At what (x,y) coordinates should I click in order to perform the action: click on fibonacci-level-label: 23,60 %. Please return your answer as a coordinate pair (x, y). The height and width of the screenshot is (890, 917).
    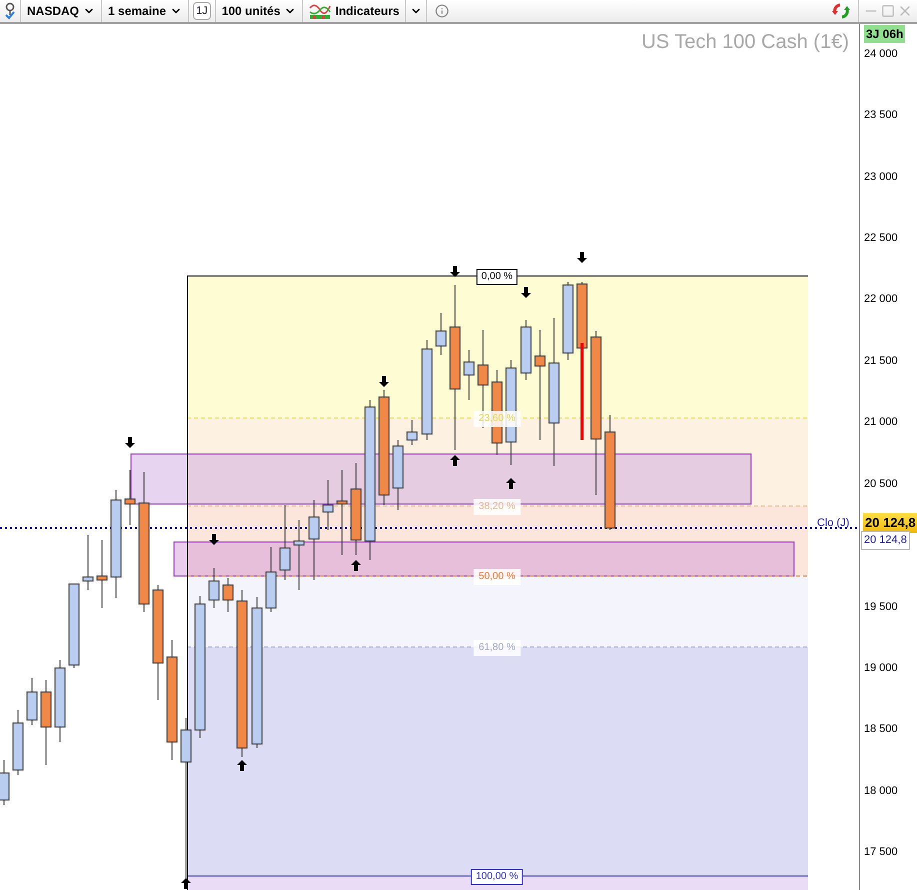
    Looking at the image, I should click on (497, 419).